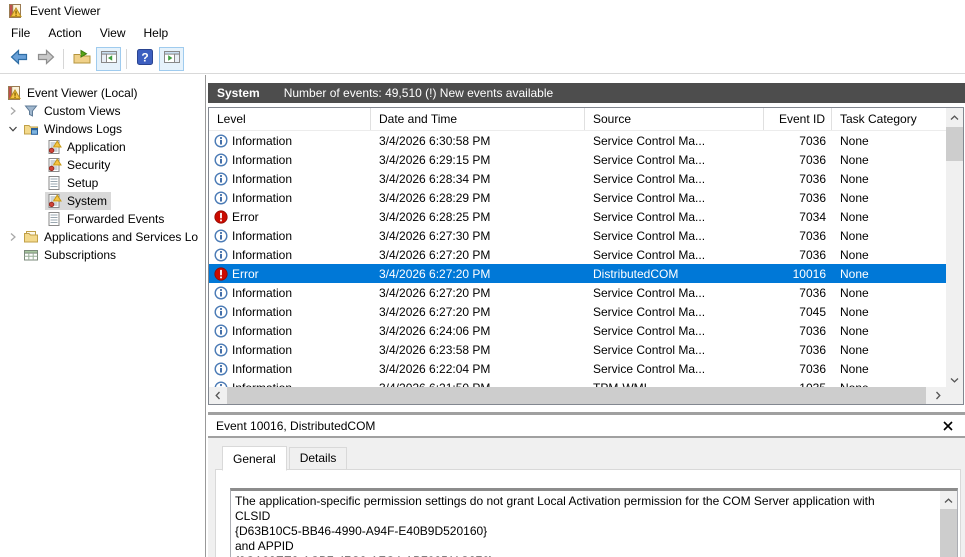 The image size is (965, 557). I want to click on tree-item: Windows Logs, so click(102, 129).